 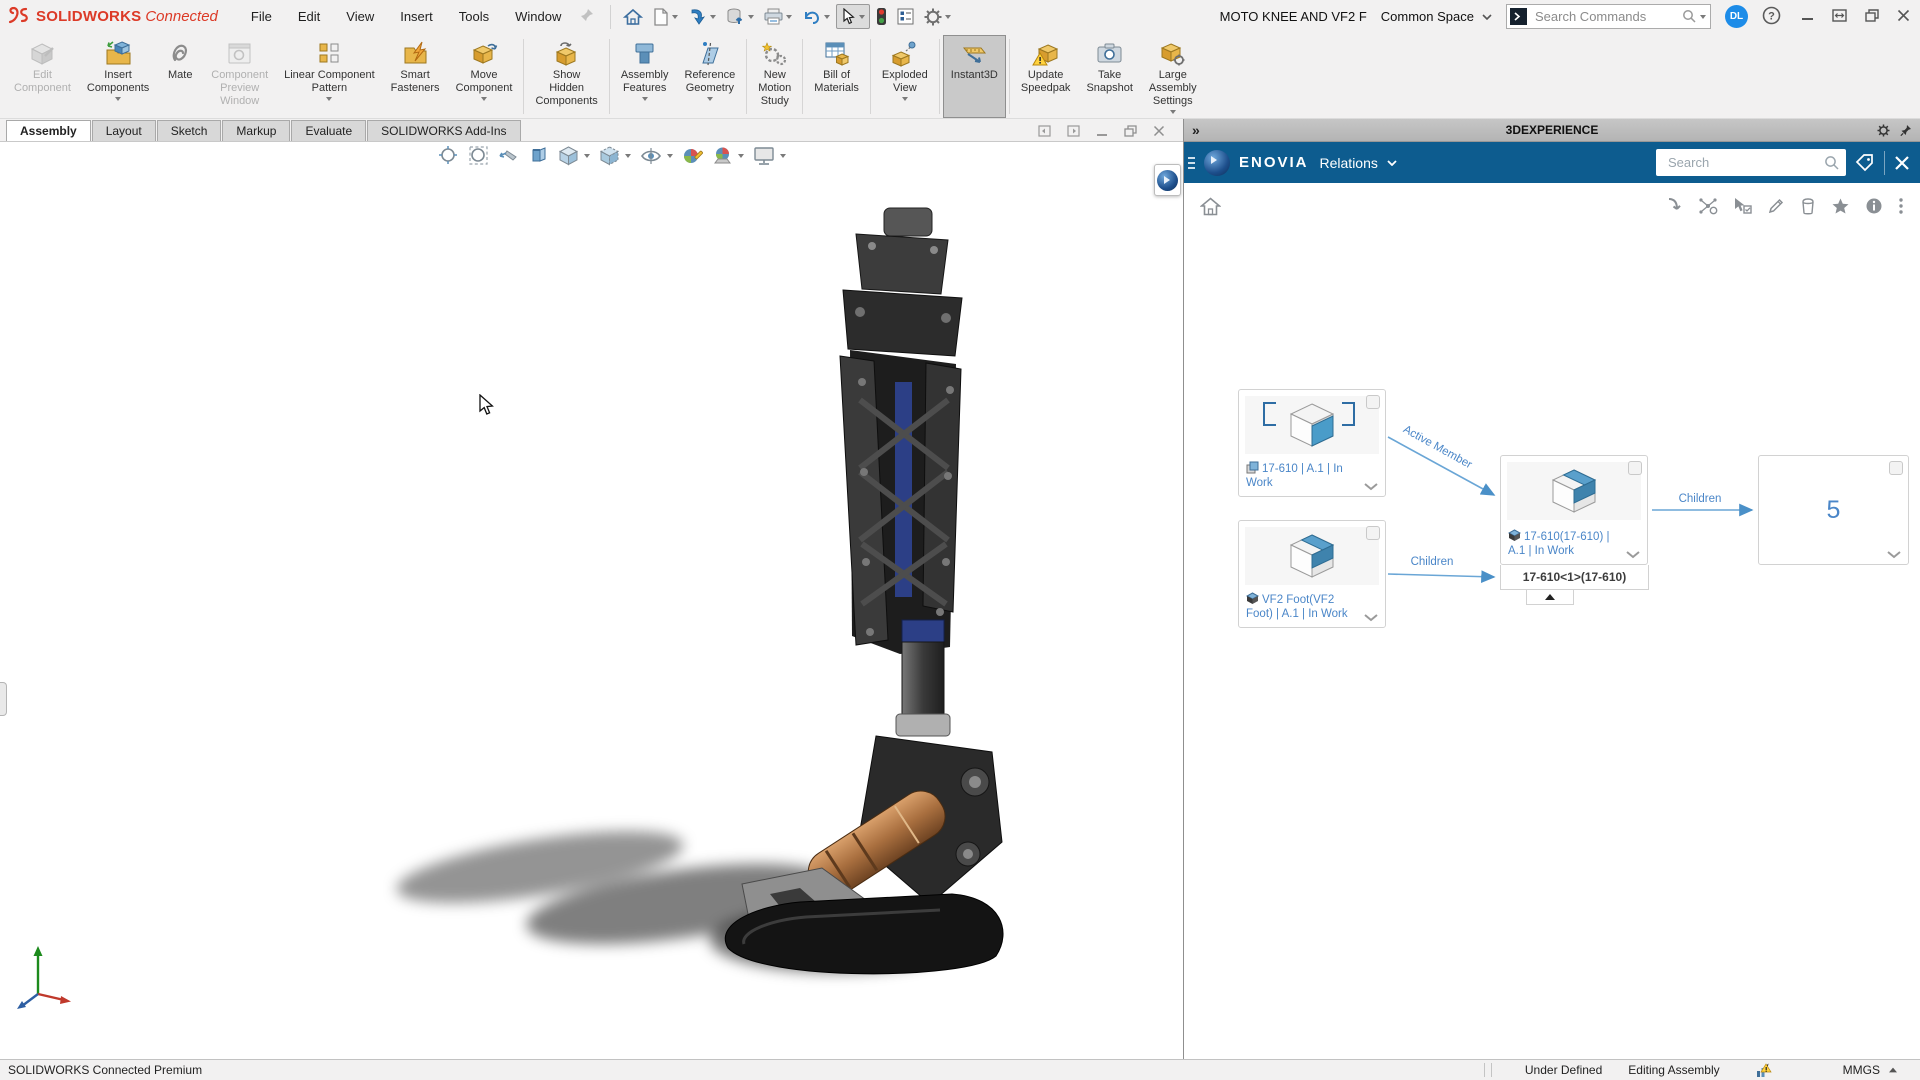 What do you see at coordinates (1102, 131) in the screenshot?
I see `doc-minimize-icon` at bounding box center [1102, 131].